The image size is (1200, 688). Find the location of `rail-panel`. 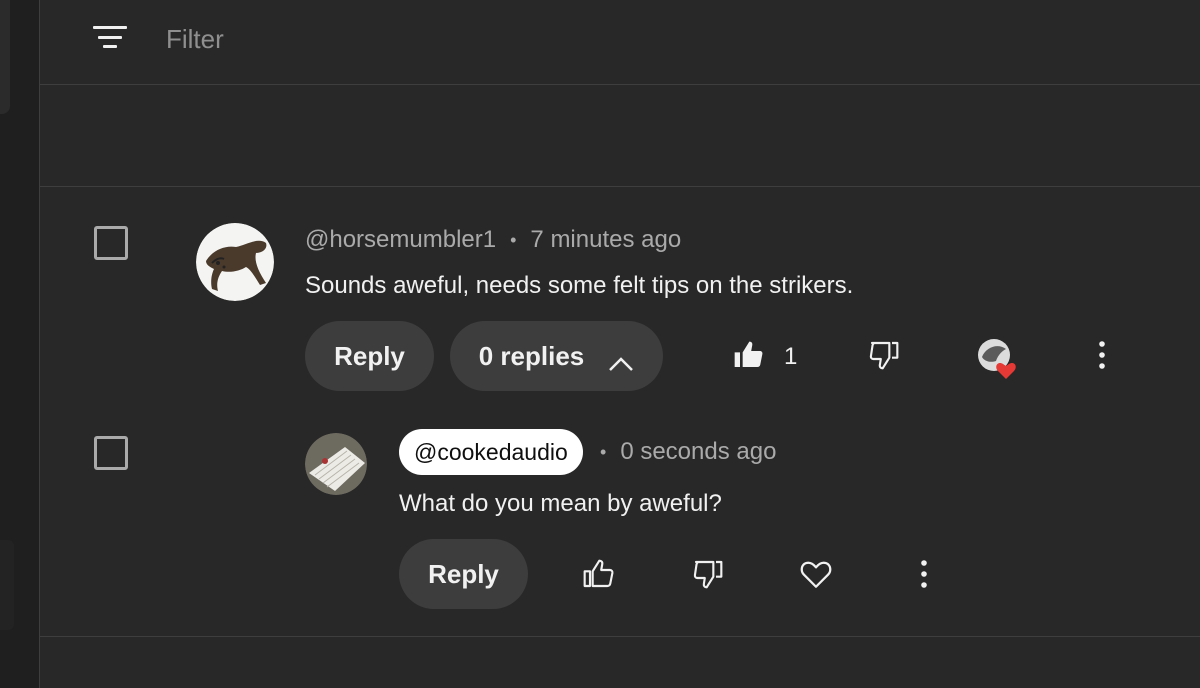

rail-panel is located at coordinates (7, 585).